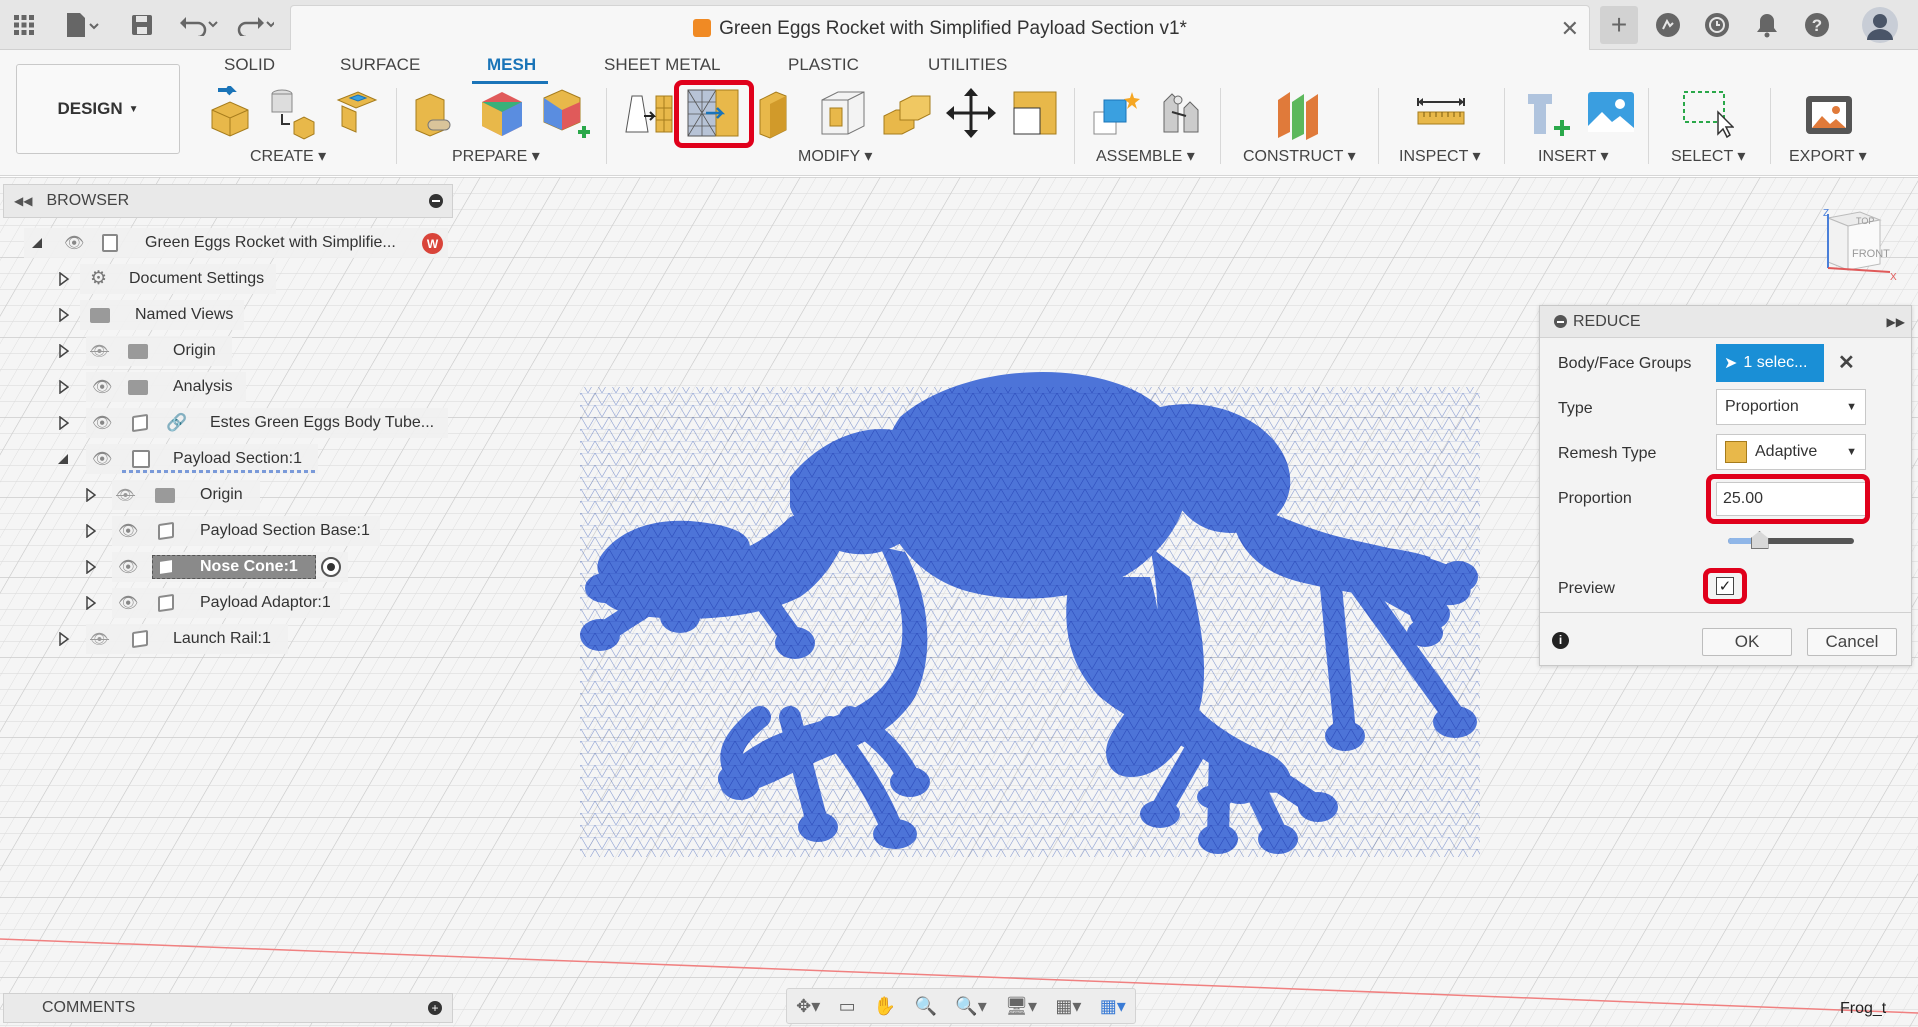 This screenshot has height=1027, width=1918. Describe the element at coordinates (970, 1006) in the screenshot. I see `fit-zoom-icon: 🔍▾` at that location.